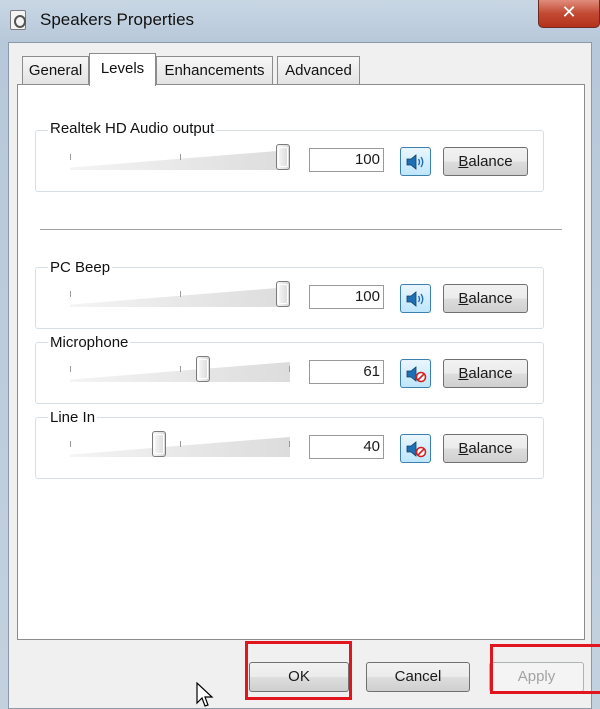 Image resolution: width=600 pixels, height=709 pixels. I want to click on close-button: ✕, so click(569, 14).